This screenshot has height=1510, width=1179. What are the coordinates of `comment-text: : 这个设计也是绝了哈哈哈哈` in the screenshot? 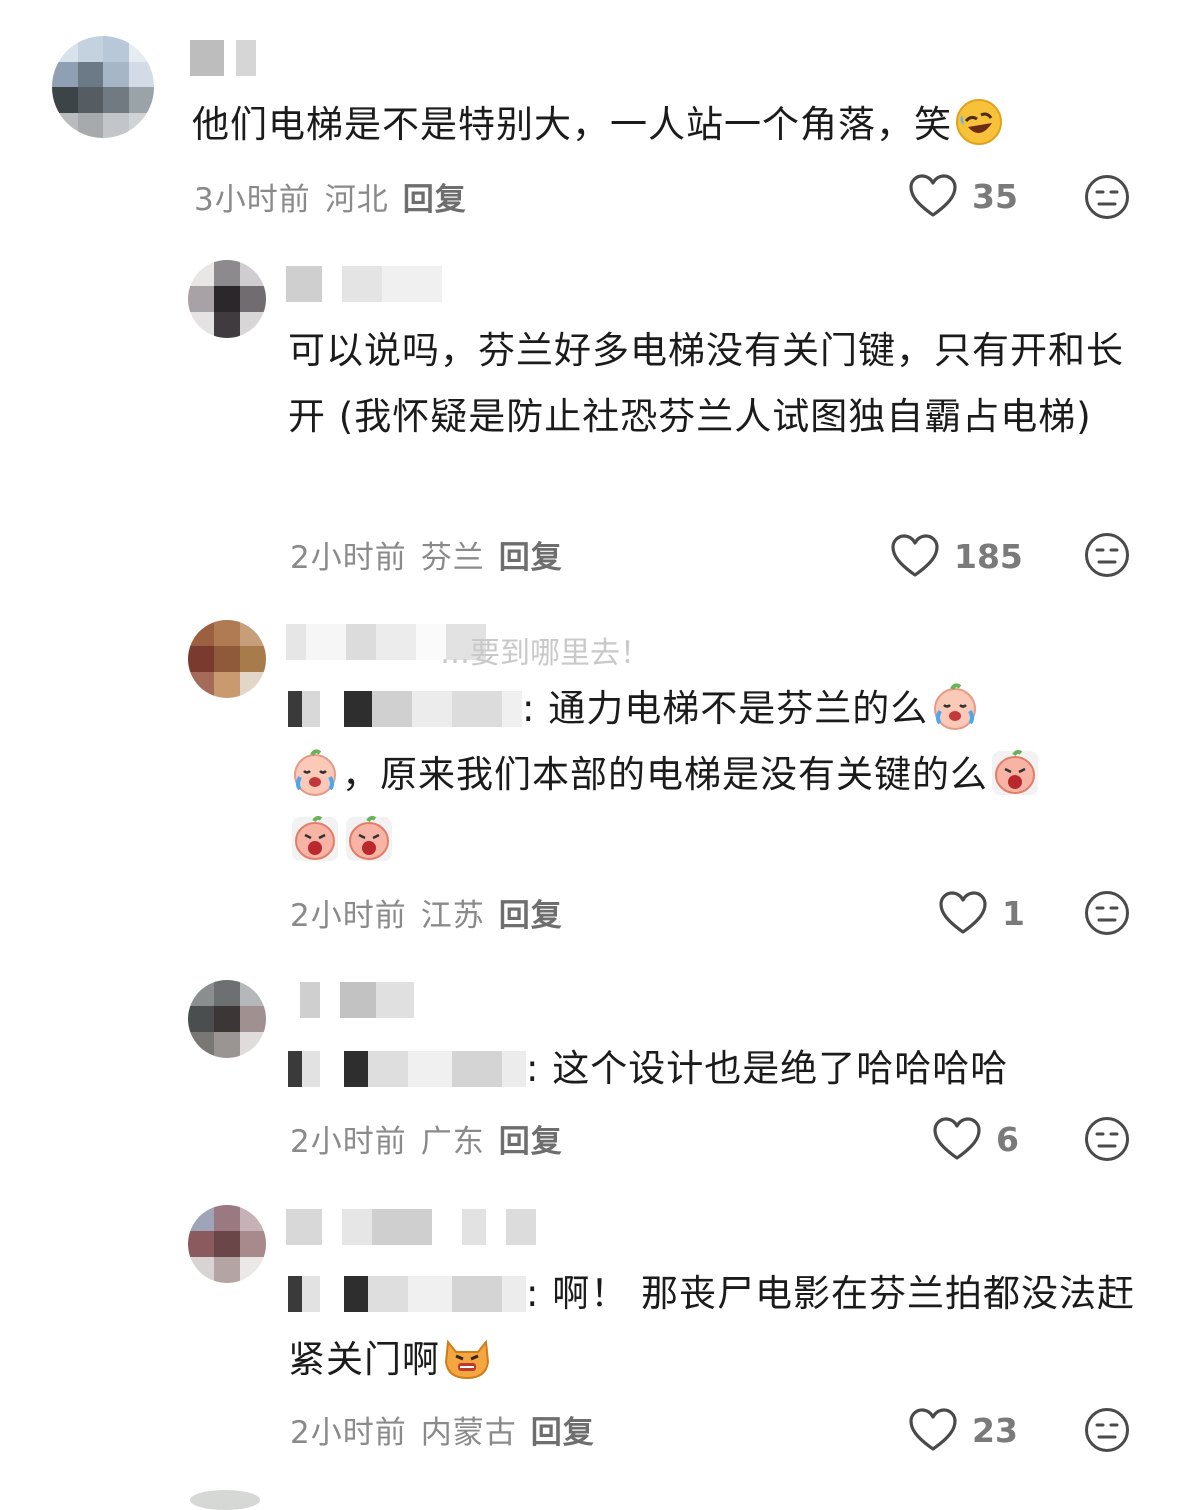 It's located at (713, 1069).